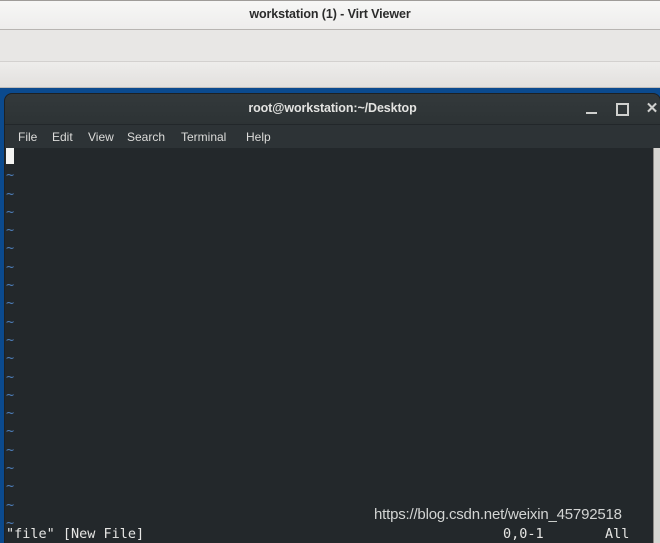  Describe the element at coordinates (656, 345) in the screenshot. I see `terminal-scrollbar` at that location.